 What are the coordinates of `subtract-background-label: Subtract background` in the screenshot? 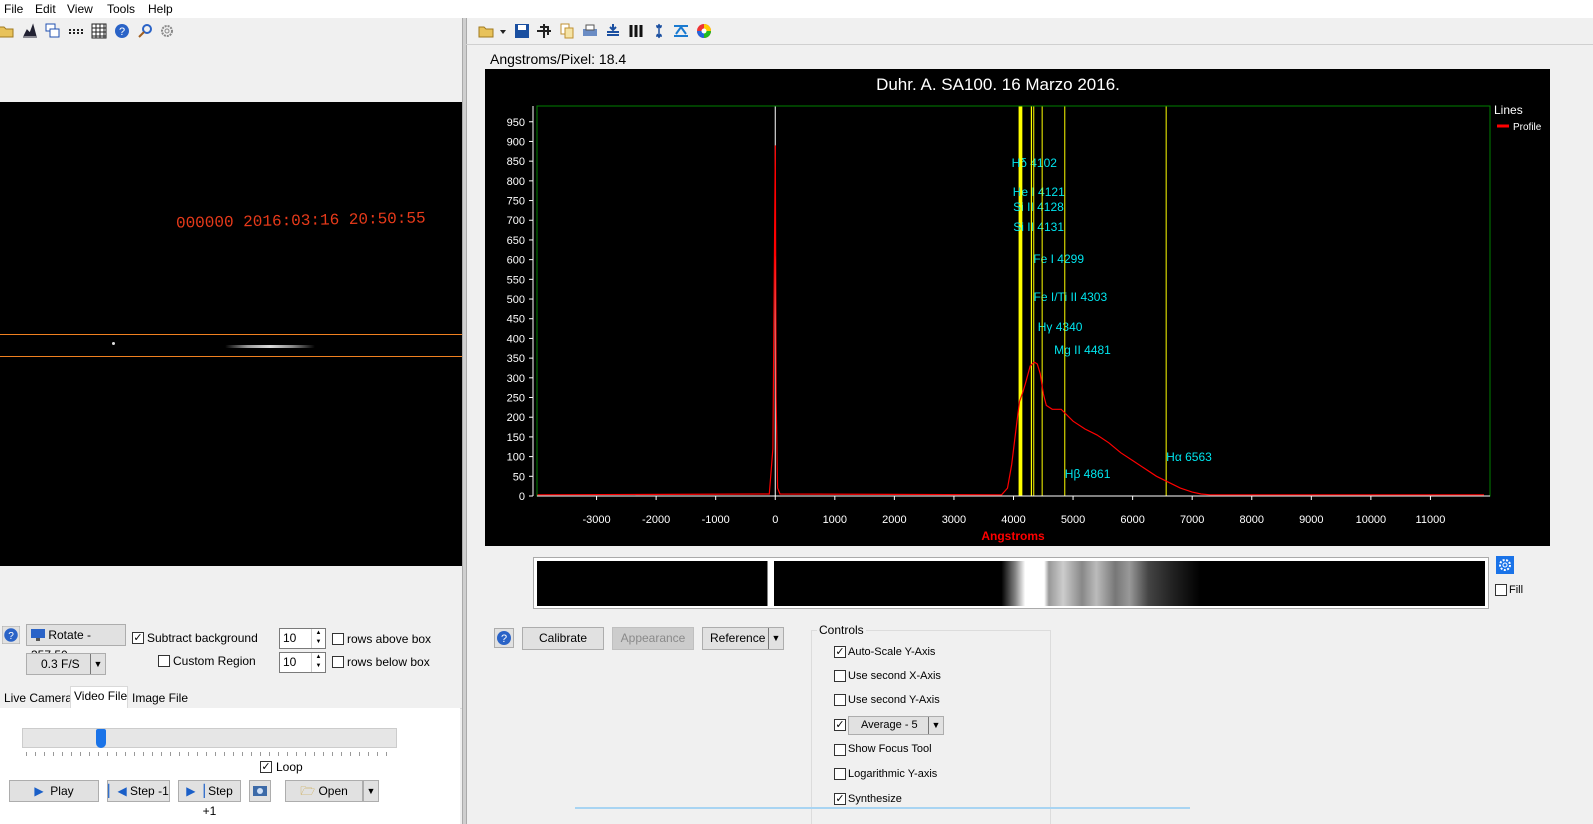 It's located at (202, 638).